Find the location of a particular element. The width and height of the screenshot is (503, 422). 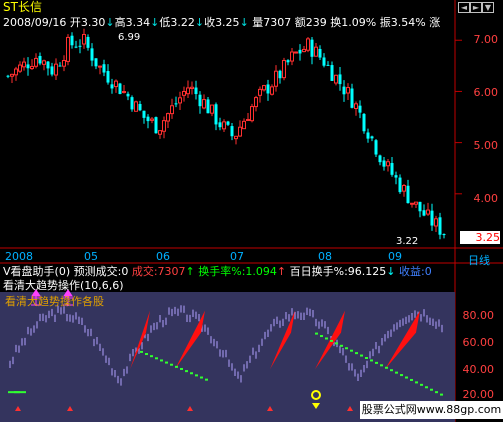

price-tick-4: 4.00 is located at coordinates (486, 198).